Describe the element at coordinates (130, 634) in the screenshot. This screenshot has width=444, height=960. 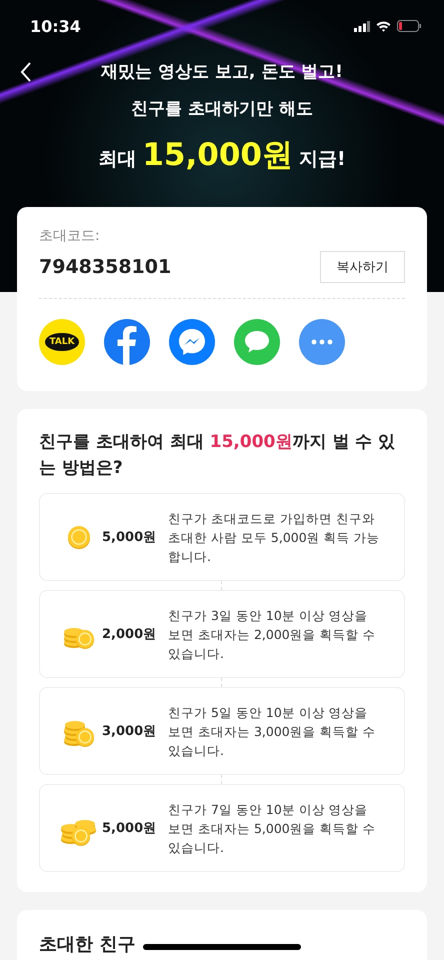
I see `reward-amount: 2,000원` at that location.